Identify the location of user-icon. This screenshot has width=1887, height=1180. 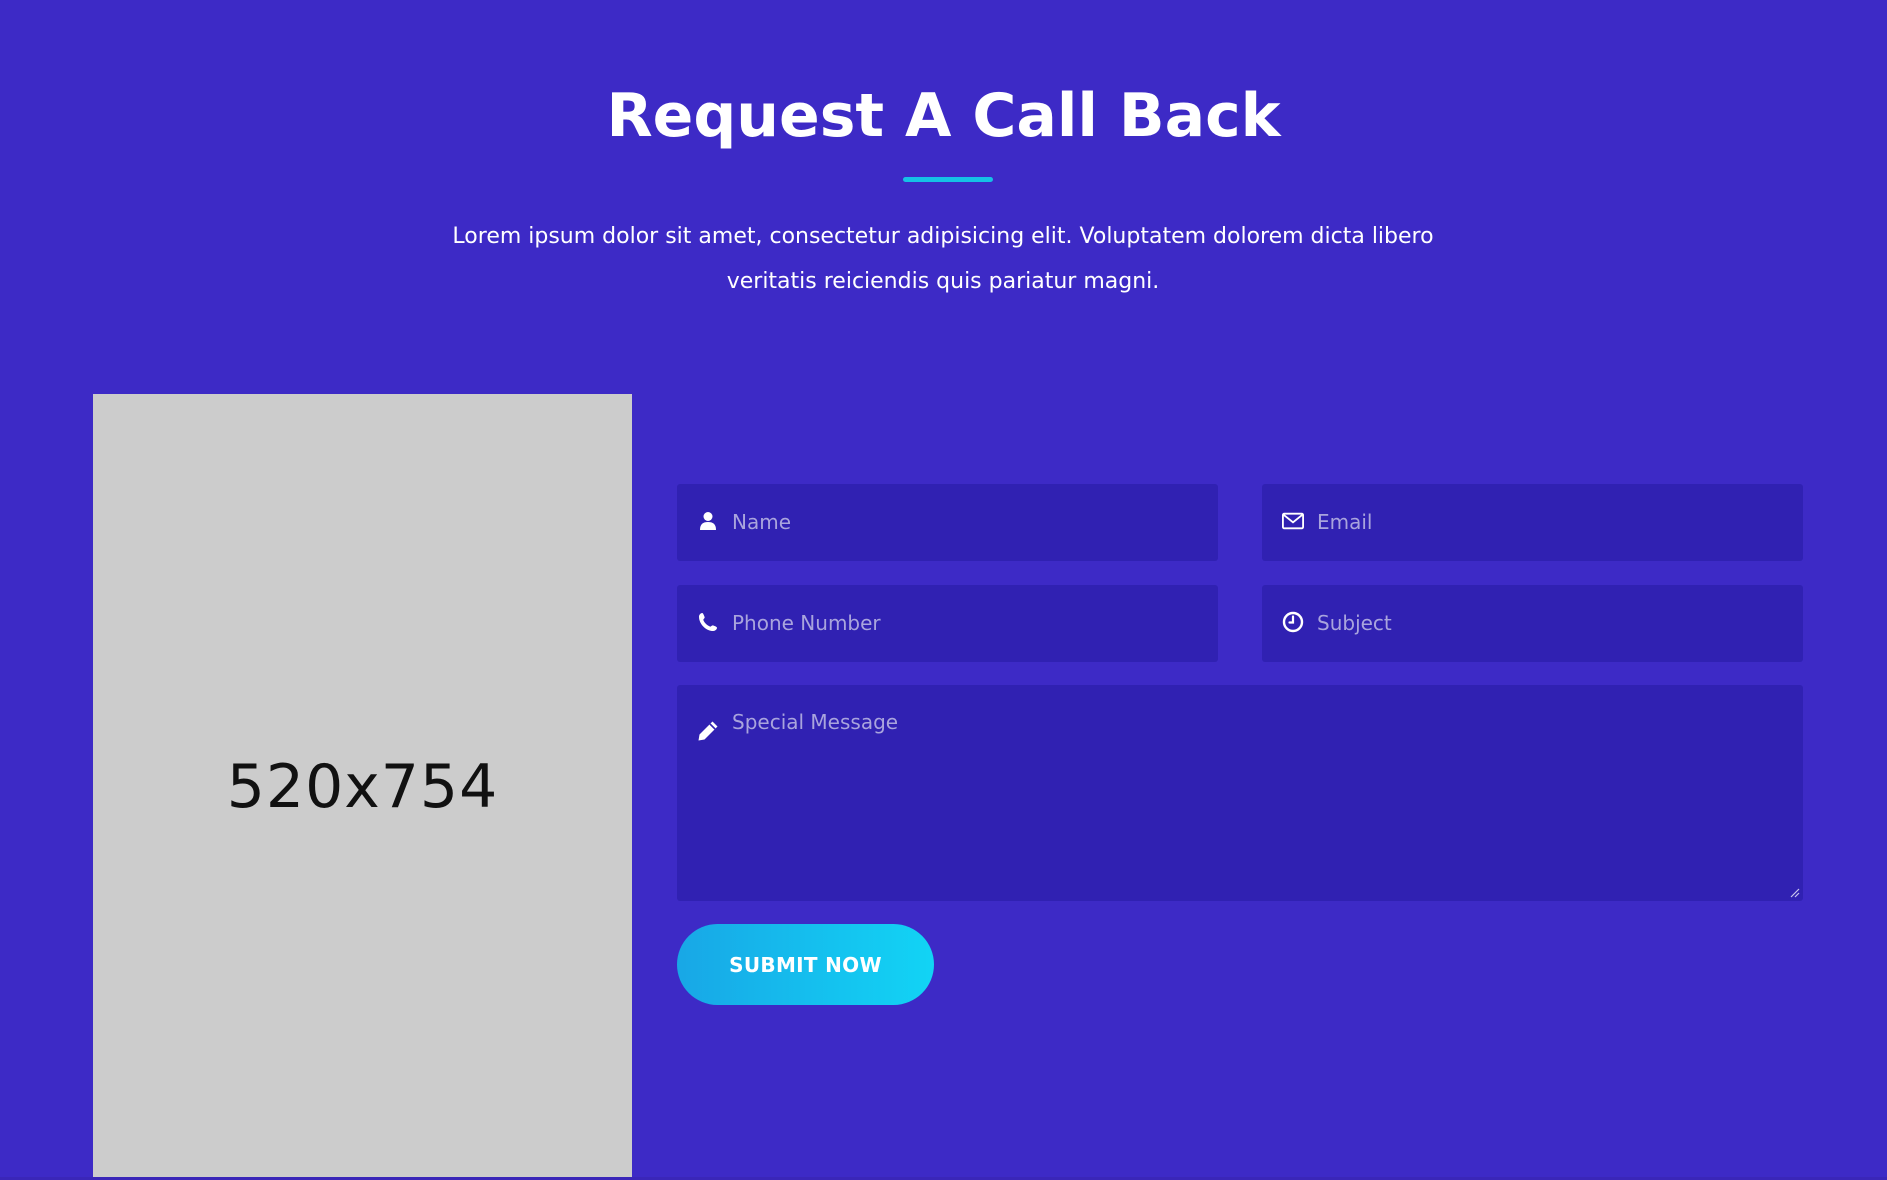
(708, 521).